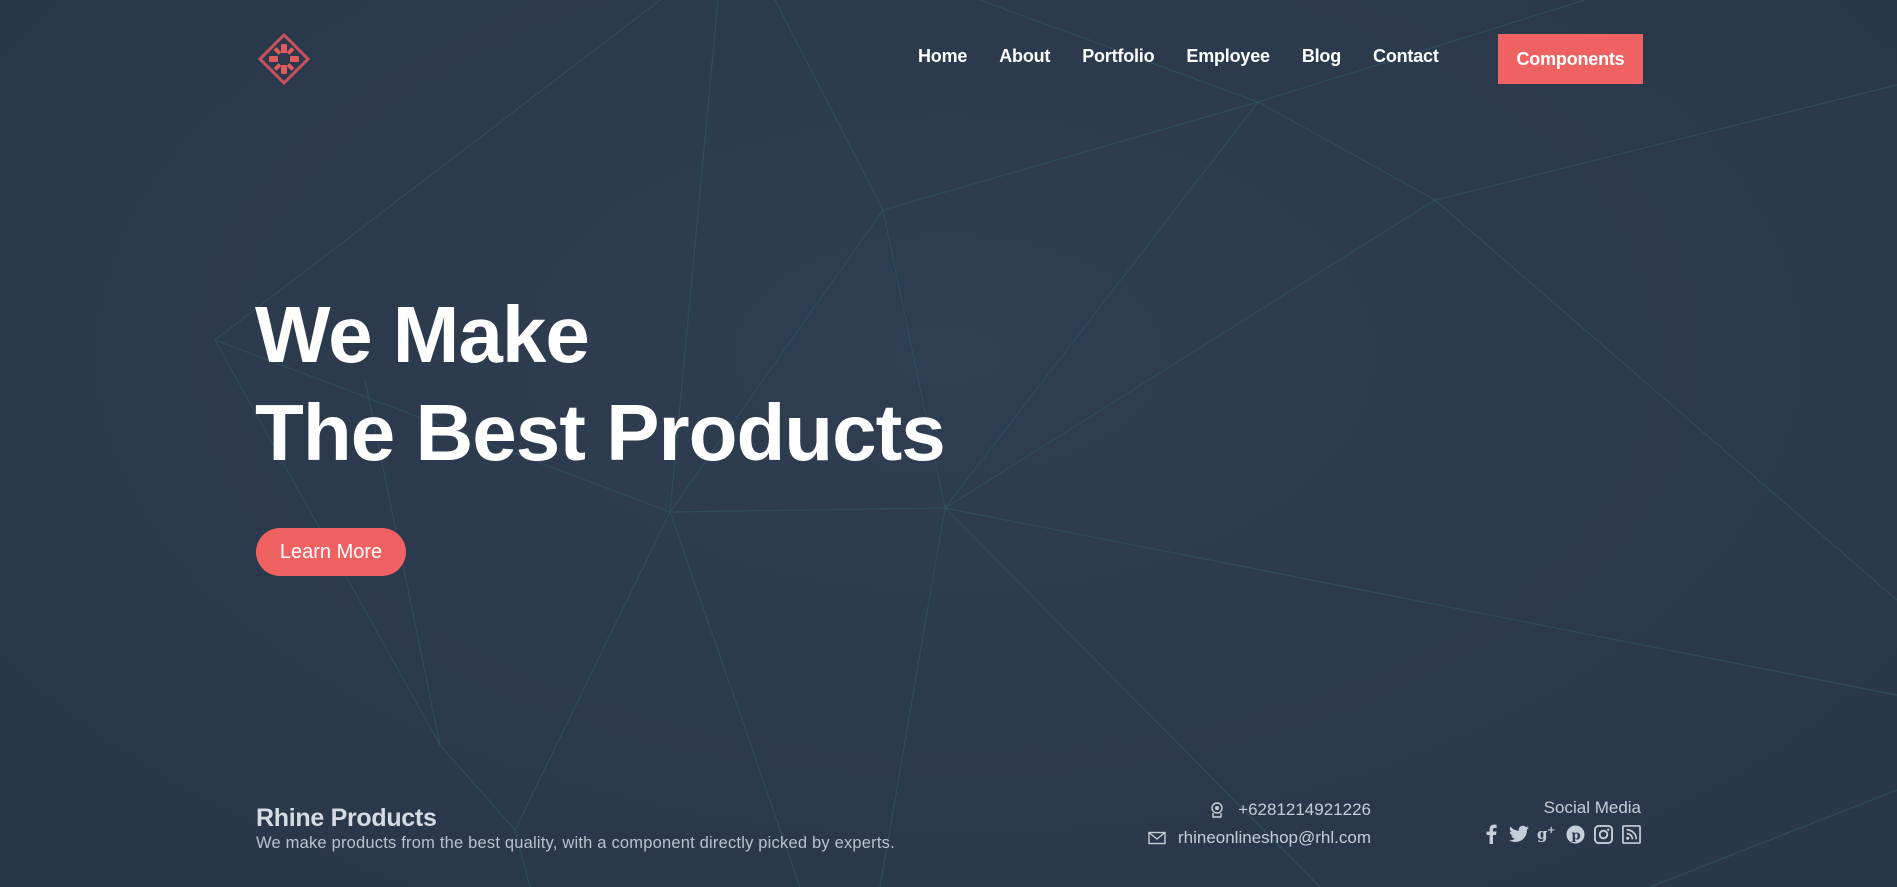  Describe the element at coordinates (1274, 838) in the screenshot. I see `contact-email-text: rhineonlineshop@rhl.com` at that location.